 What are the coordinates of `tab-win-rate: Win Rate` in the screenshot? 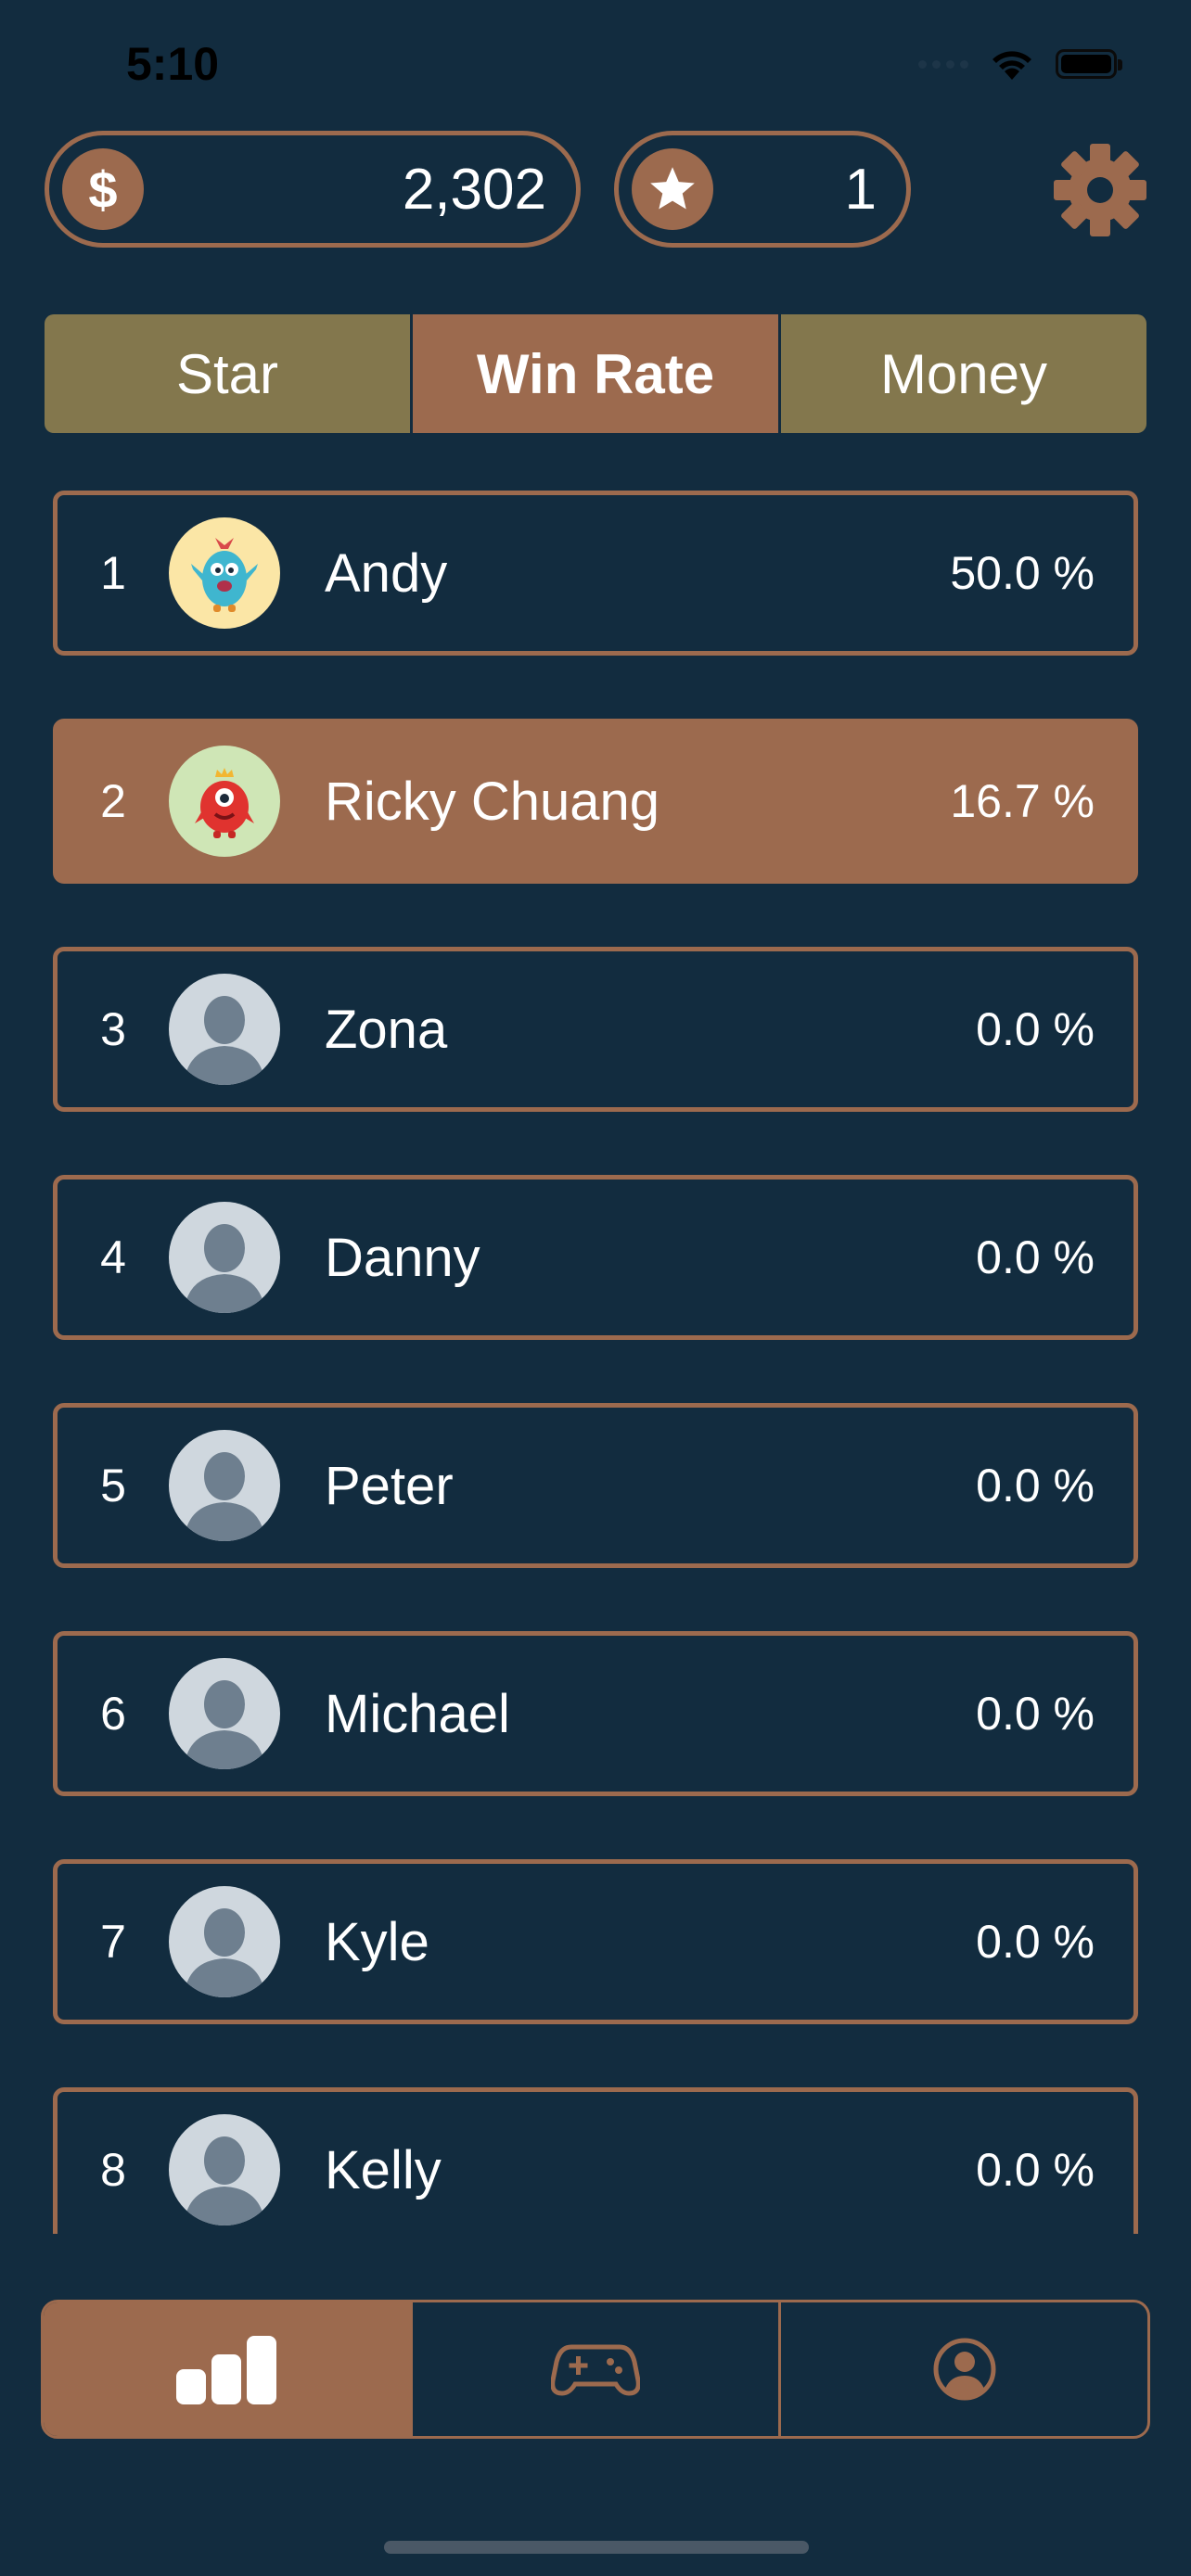 It's located at (594, 373).